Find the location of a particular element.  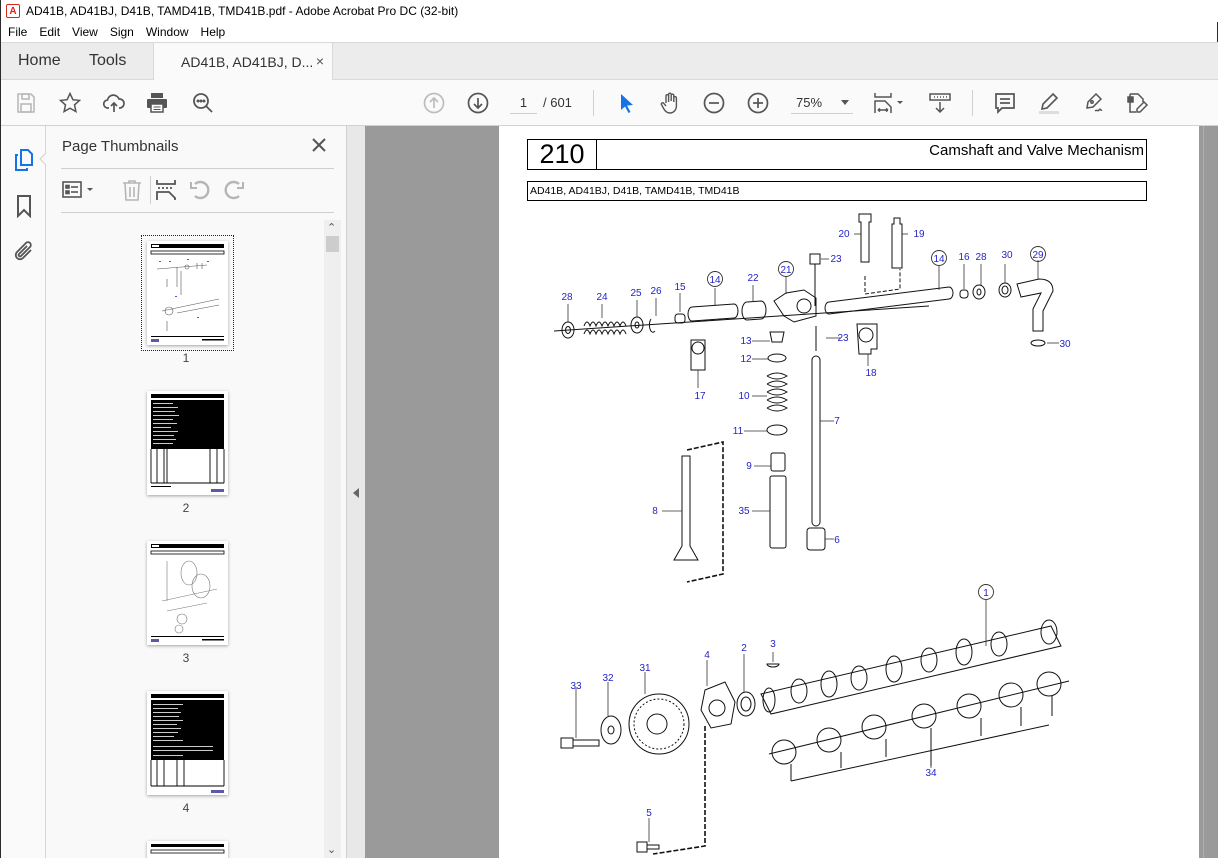

callout-7: 7 is located at coordinates (837, 421).